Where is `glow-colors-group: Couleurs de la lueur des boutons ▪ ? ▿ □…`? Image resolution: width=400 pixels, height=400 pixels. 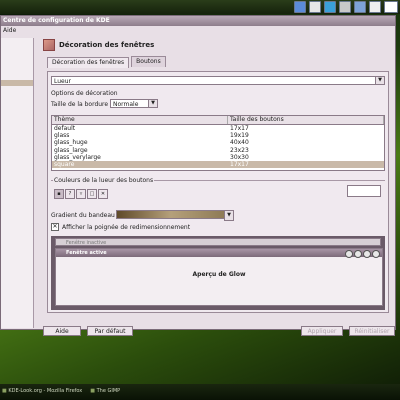
glow-colors-group: Couleurs de la lueur des boutons ▪ ? ▿ □… is located at coordinates (218, 191).